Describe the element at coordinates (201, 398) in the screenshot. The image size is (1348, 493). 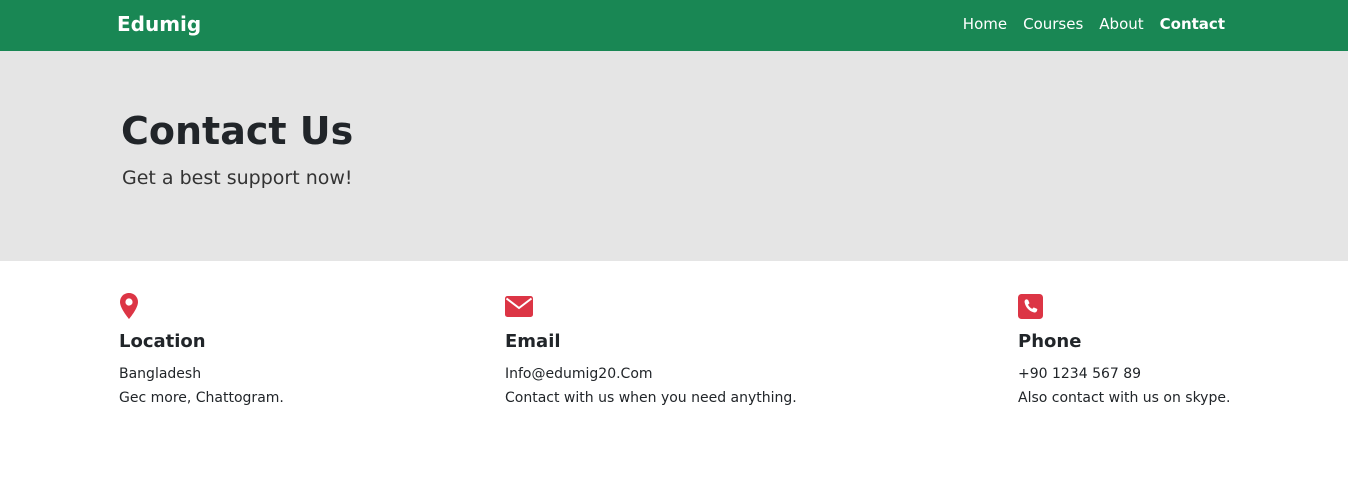
I see `location-line-2: Gec more, Chattogram.` at that location.